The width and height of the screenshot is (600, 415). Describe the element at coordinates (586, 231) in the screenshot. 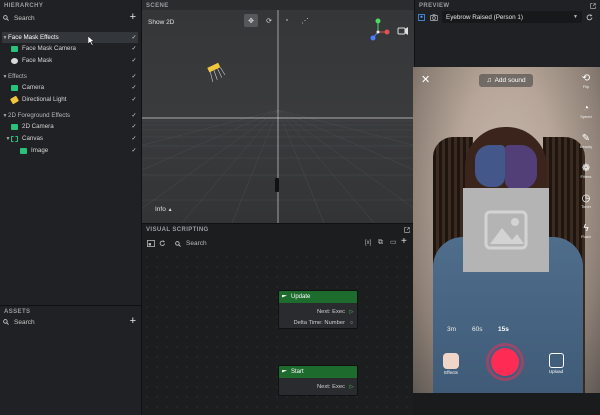

I see `flash-button: ϟ Flash` at that location.